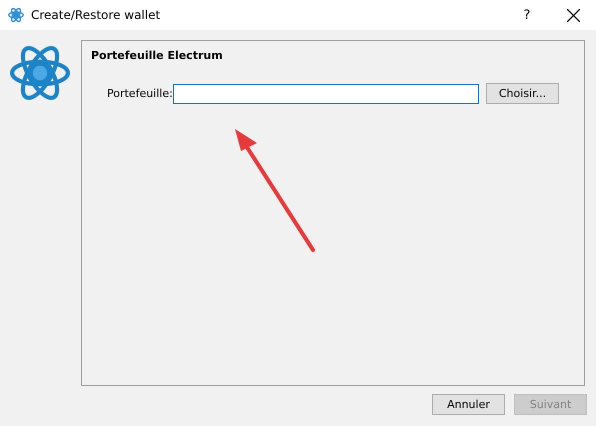  Describe the element at coordinates (140, 93) in the screenshot. I see `field-label: Portefeuille:` at that location.